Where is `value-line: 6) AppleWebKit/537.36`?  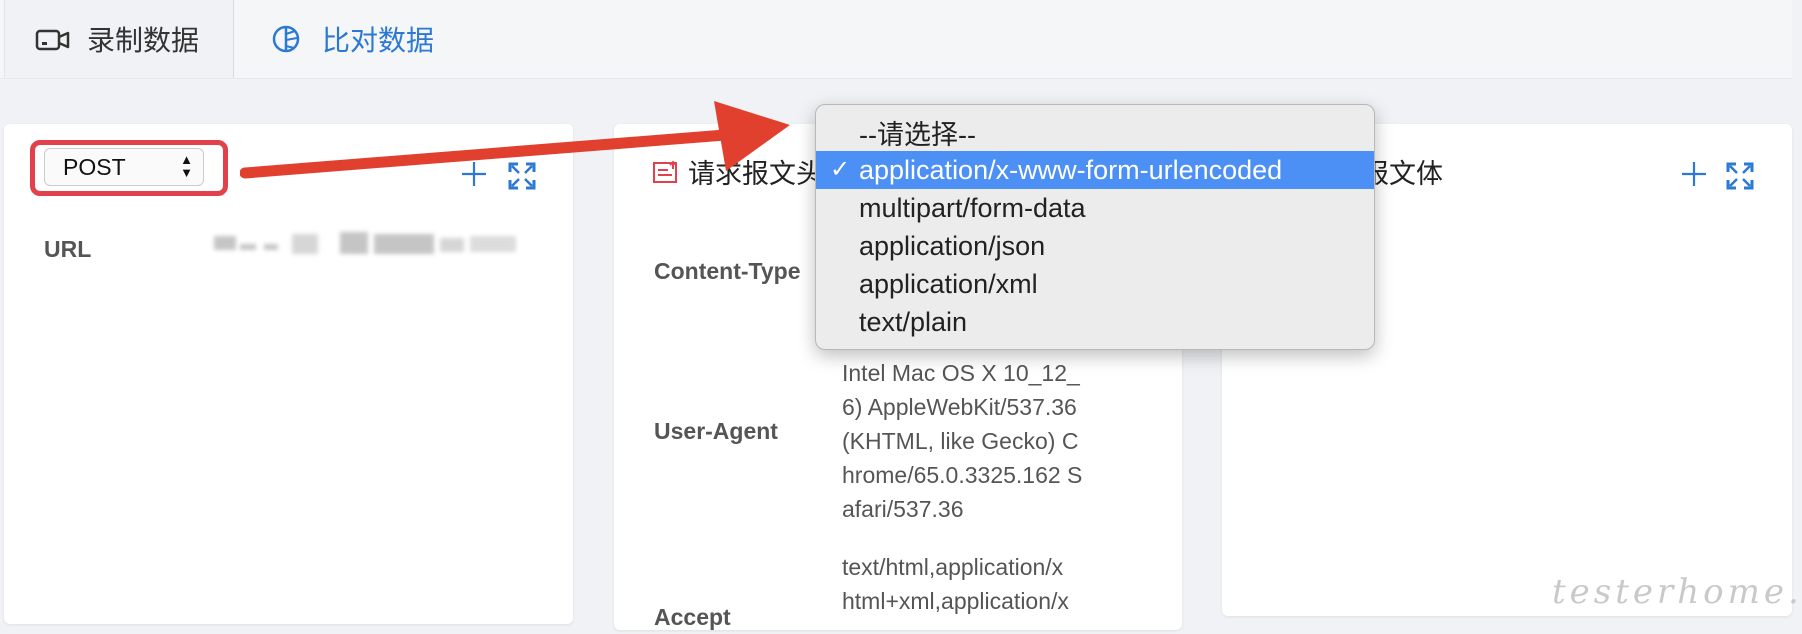 value-line: 6) AppleWebKit/537.36 is located at coordinates (959, 407).